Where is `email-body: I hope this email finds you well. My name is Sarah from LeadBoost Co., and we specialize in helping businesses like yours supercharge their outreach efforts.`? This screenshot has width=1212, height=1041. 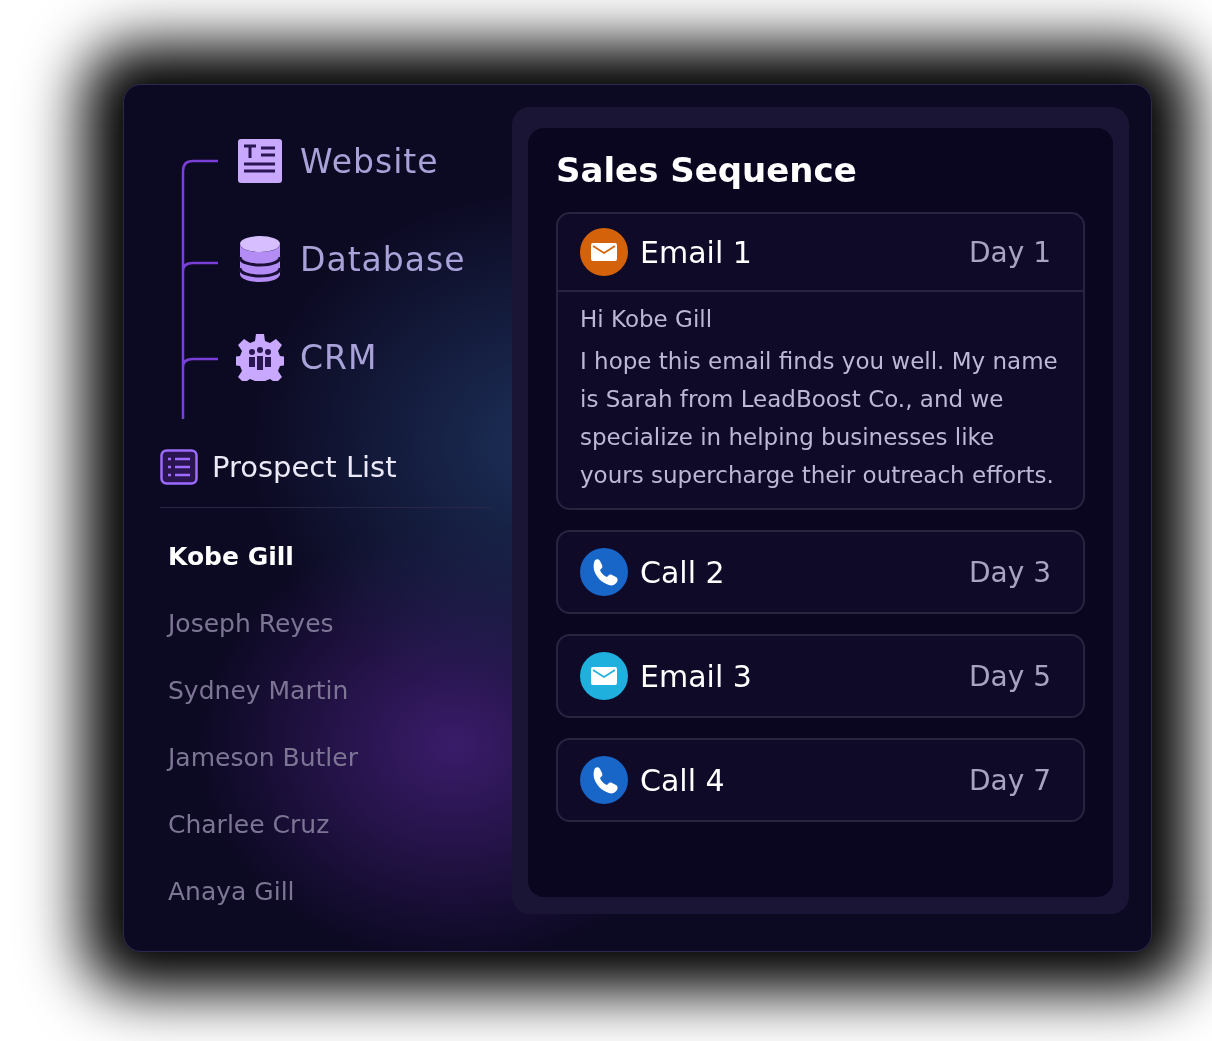
email-body: I hope this email finds you well. My name is Sarah from LeadBoost Co., and we specialize in helping businesses like yours supercharge their outreach efforts. is located at coordinates (819, 418).